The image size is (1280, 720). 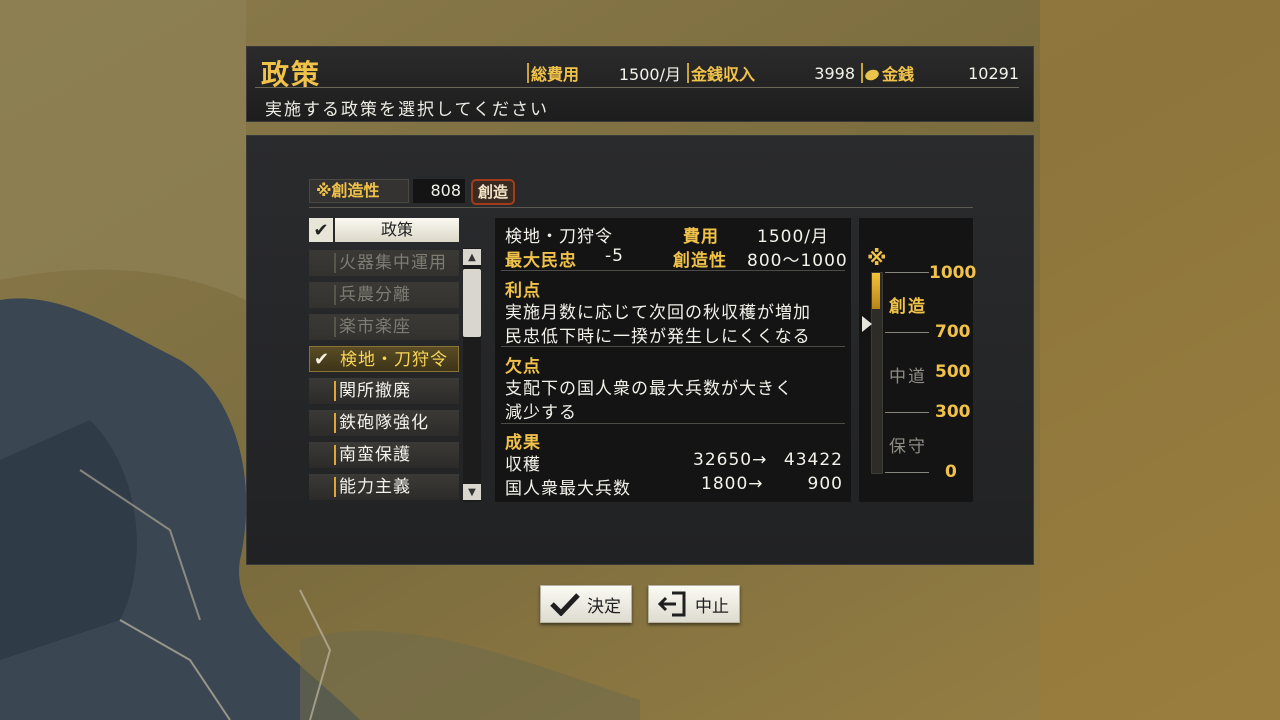 What do you see at coordinates (604, 606) in the screenshot?
I see `confirm-label: 決定` at bounding box center [604, 606].